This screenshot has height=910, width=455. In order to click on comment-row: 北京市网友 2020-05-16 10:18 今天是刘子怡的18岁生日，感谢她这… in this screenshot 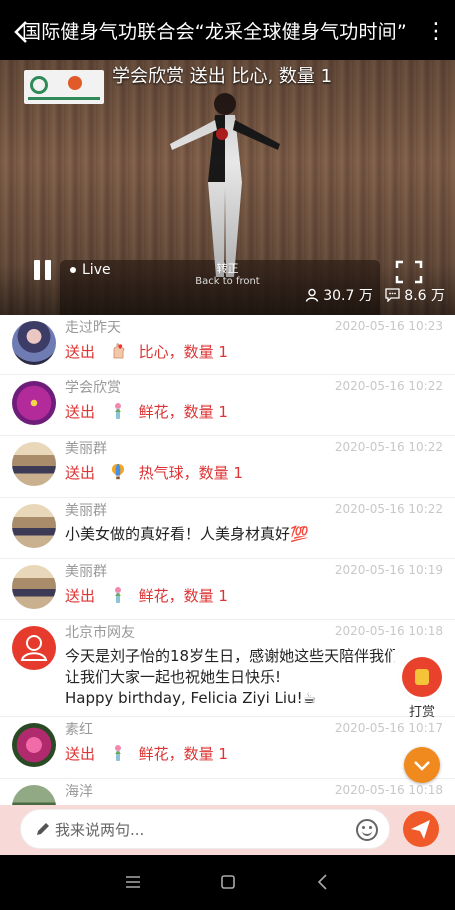, I will do `click(227, 668)`.